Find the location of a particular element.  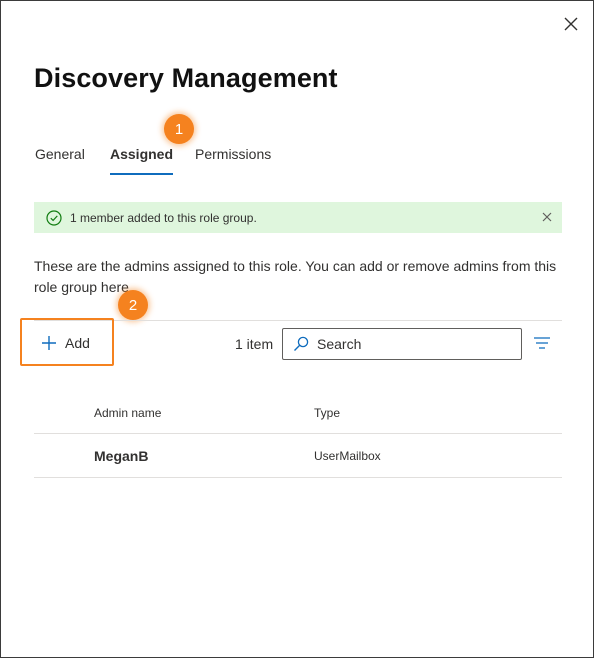

tab-assigned: Assigned is located at coordinates (142, 160).